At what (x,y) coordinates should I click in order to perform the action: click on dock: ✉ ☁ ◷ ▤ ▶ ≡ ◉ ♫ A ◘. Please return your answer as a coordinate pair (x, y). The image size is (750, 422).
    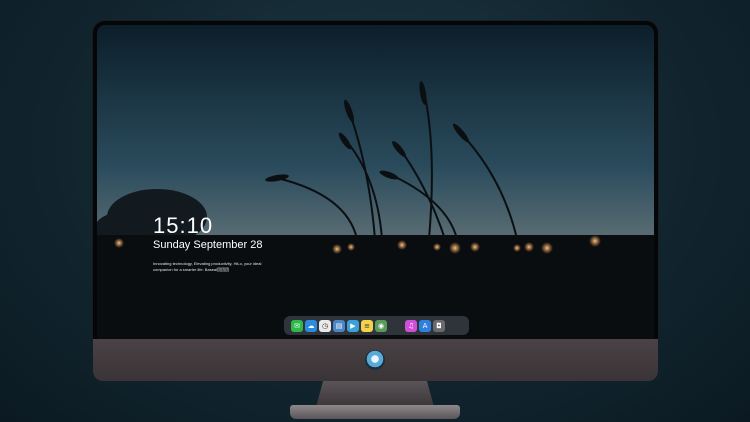
    Looking at the image, I should click on (376, 325).